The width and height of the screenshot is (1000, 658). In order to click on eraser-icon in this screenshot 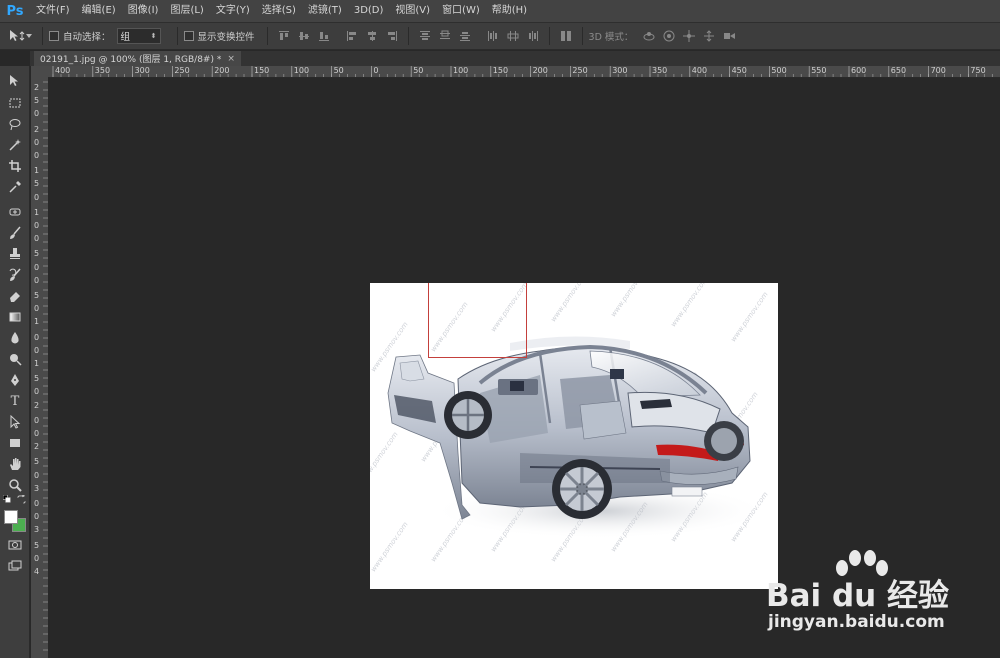, I will do `click(15, 296)`.